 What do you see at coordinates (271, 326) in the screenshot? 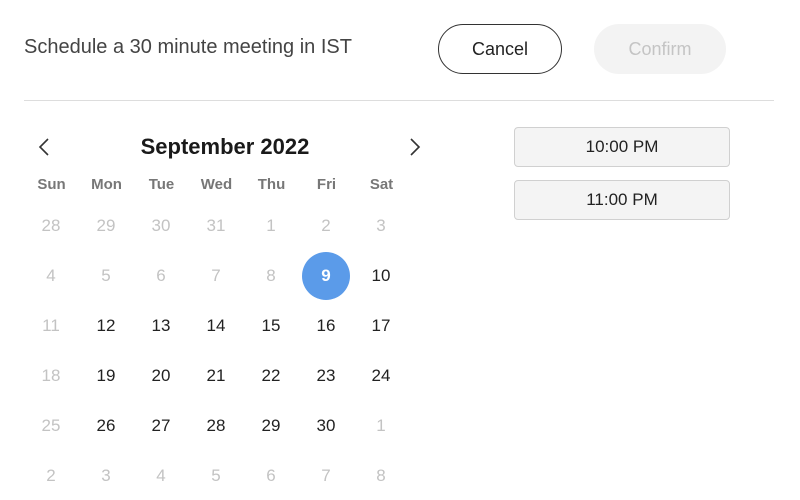
I see `calendar-day: 15` at bounding box center [271, 326].